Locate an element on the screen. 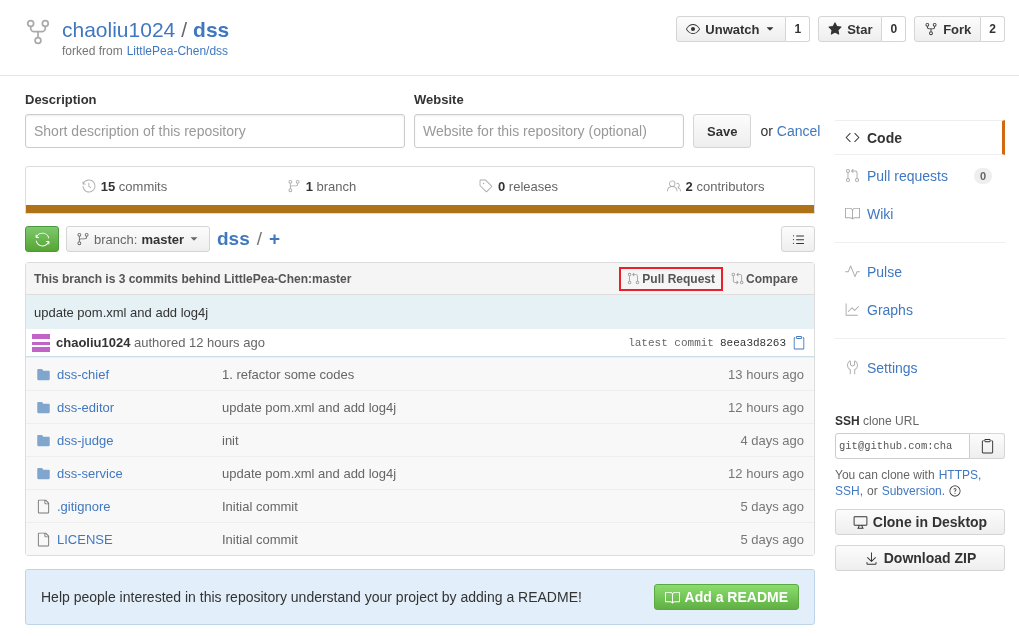  fork-icon is located at coordinates (931, 29).